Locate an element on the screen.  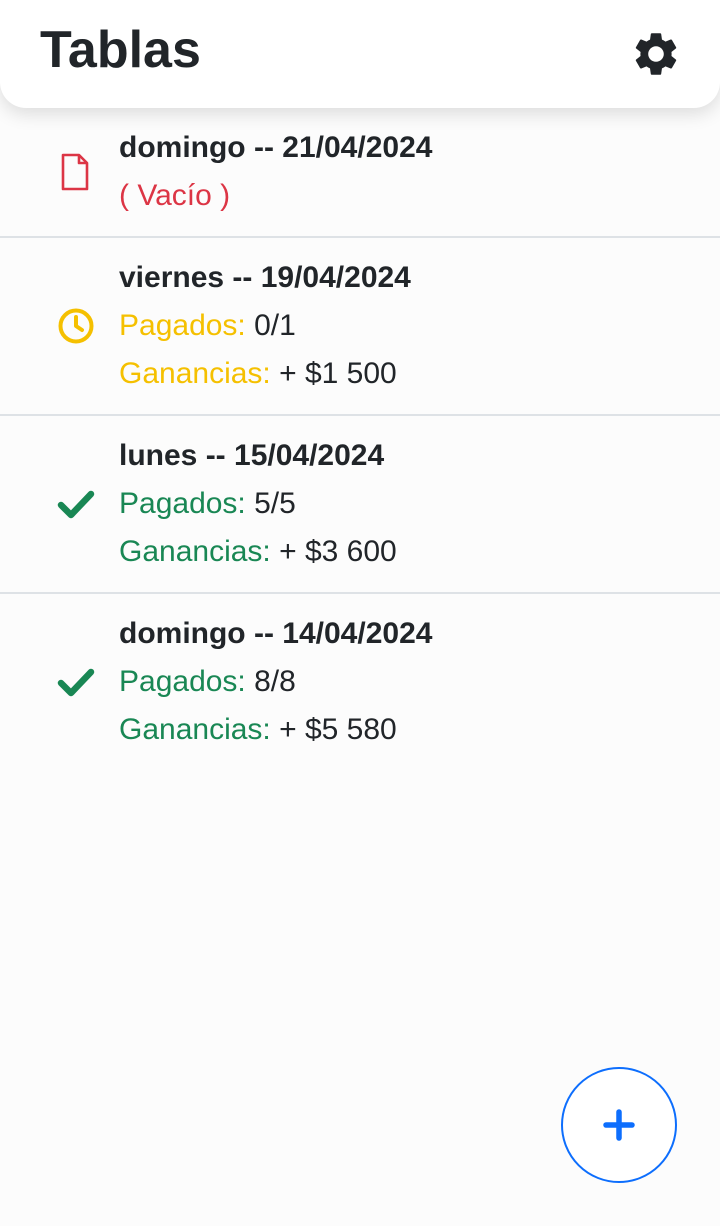
paid-value: 8/8 is located at coordinates (275, 681).